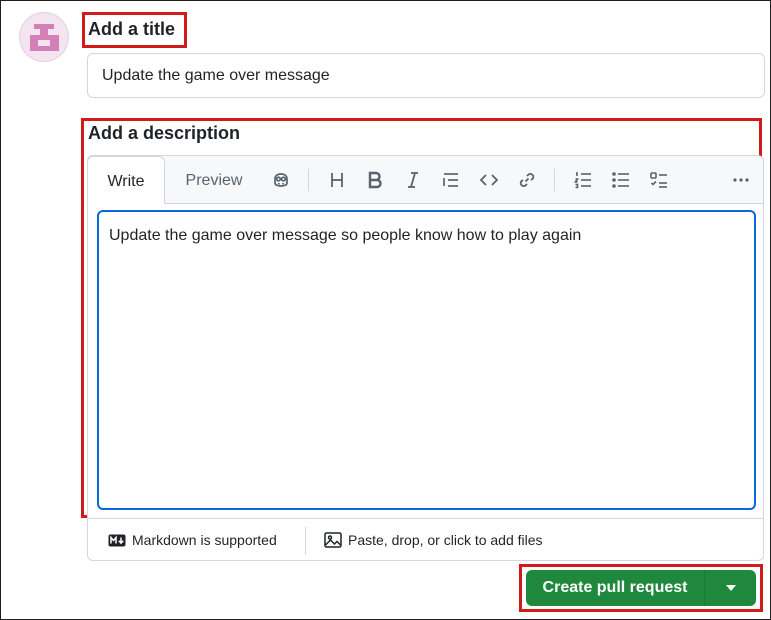 Image resolution: width=771 pixels, height=620 pixels. Describe the element at coordinates (741, 180) in the screenshot. I see `more-icon` at that location.